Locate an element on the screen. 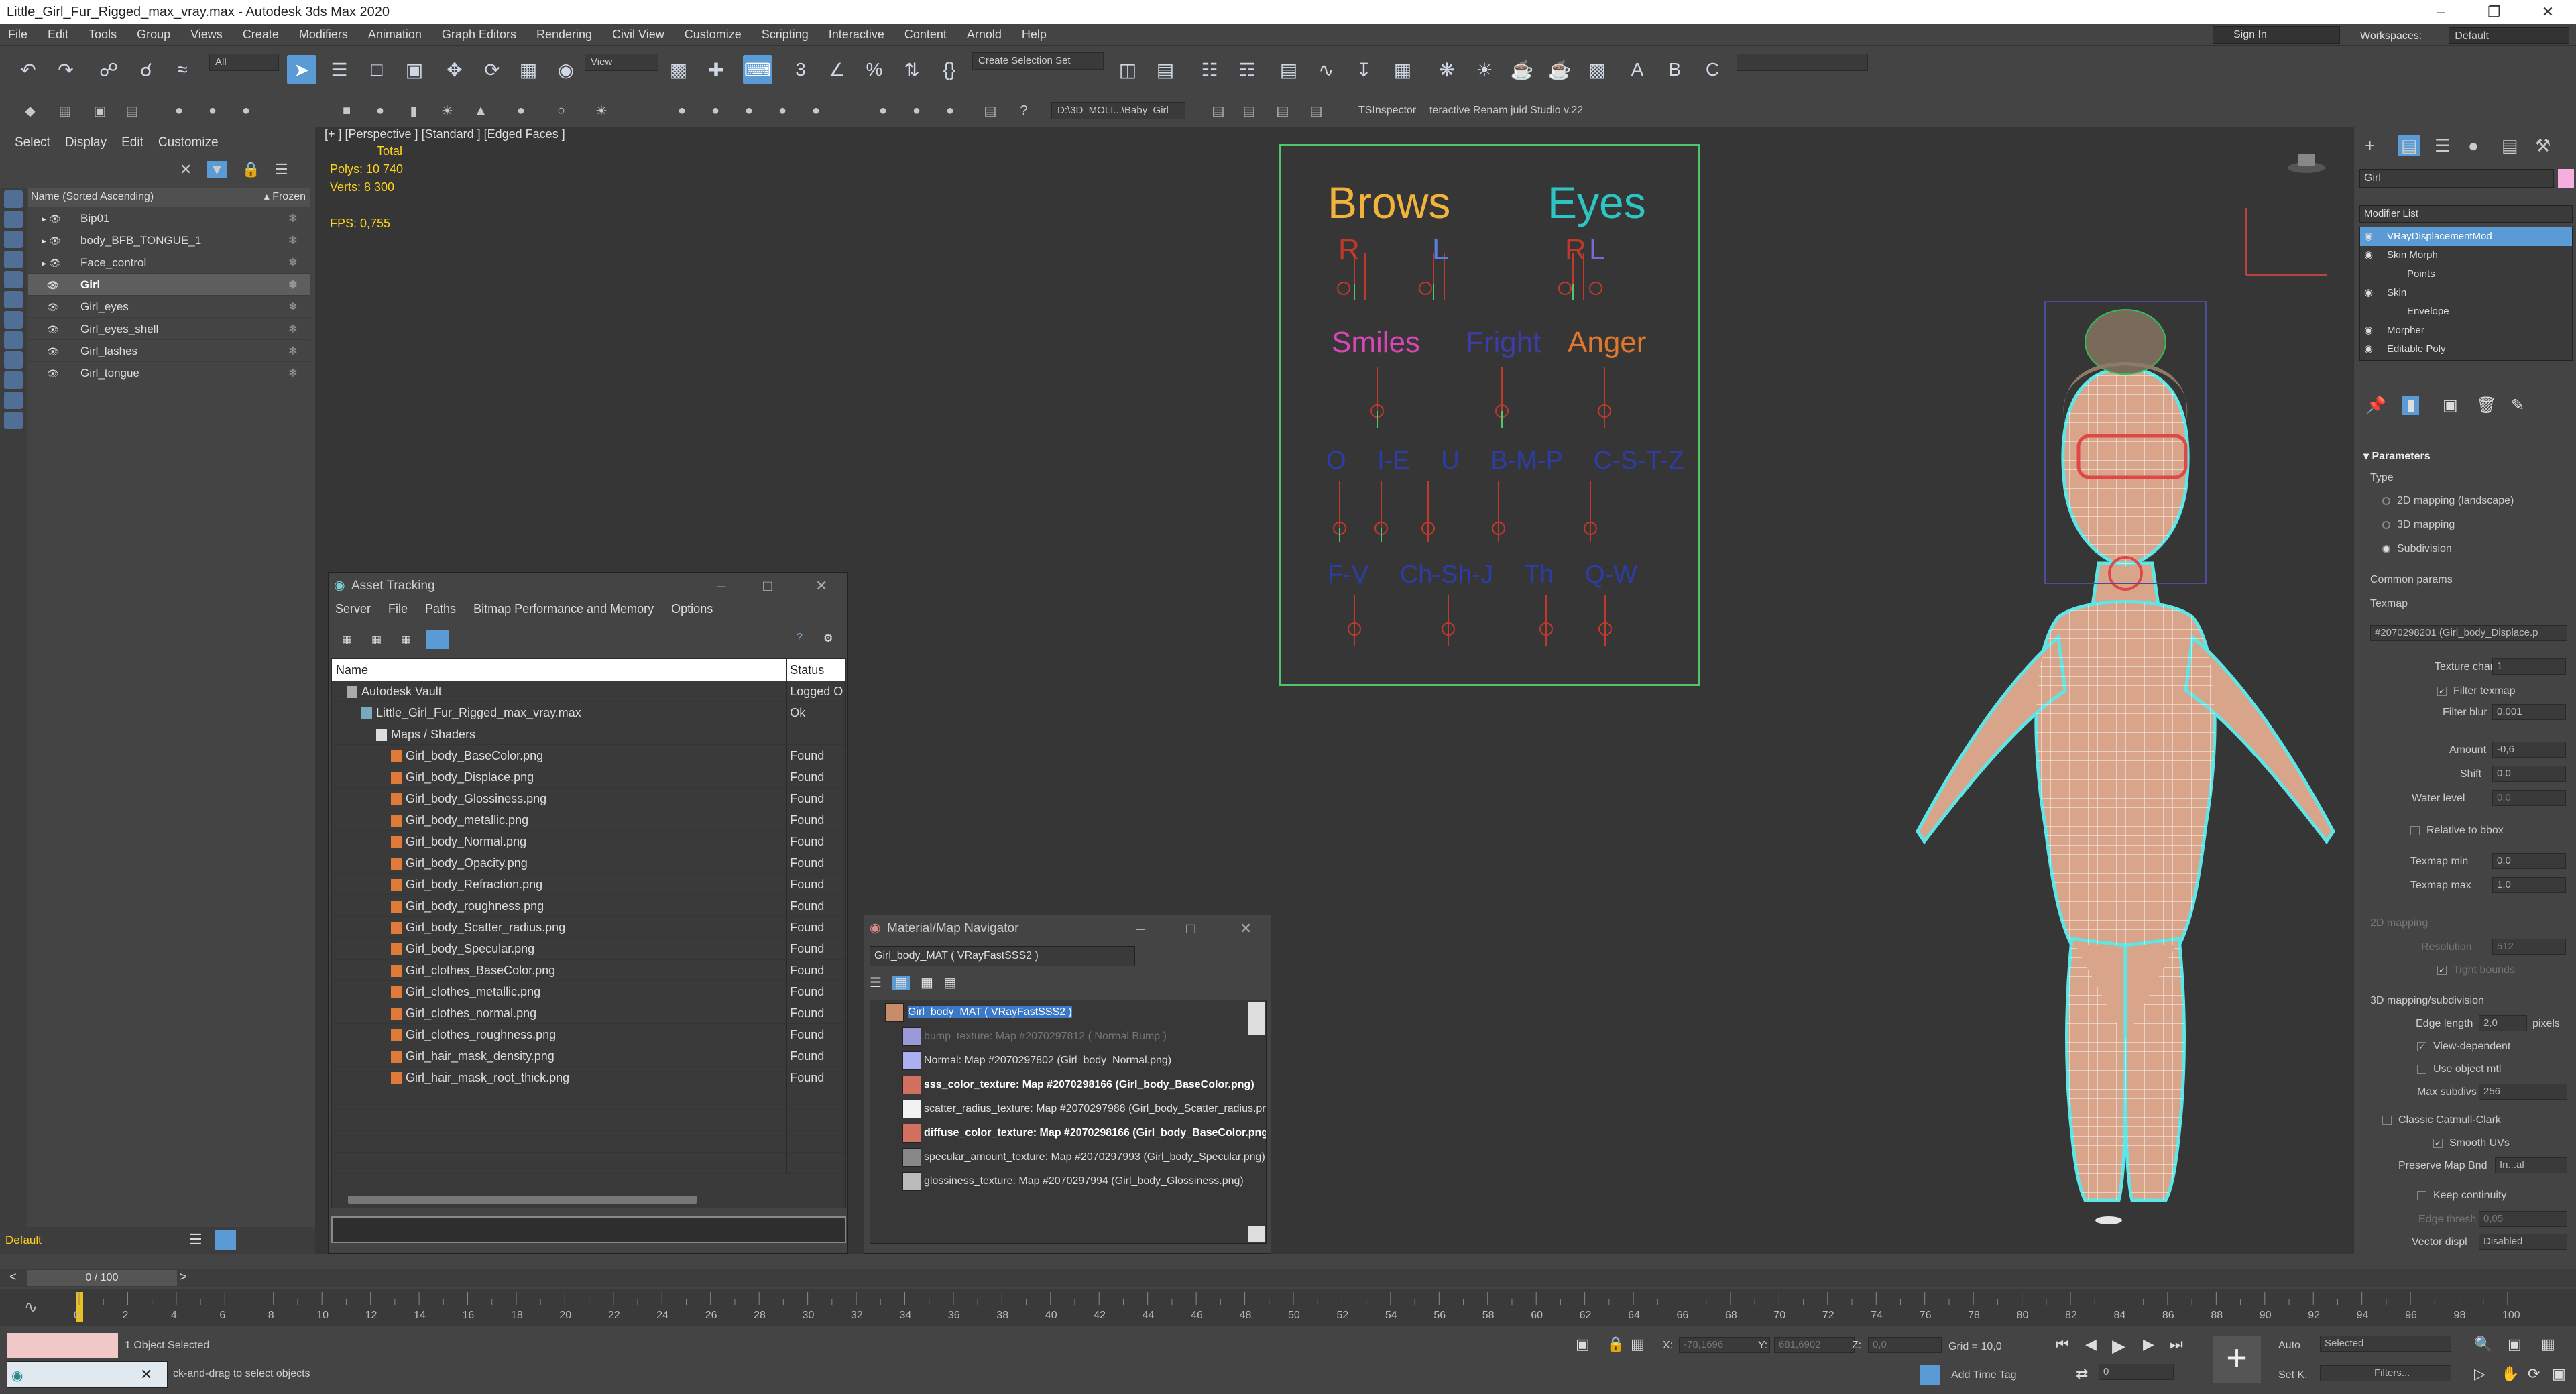 This screenshot has width=2576, height=1394. filter-cameras-icon is located at coordinates (13, 259).